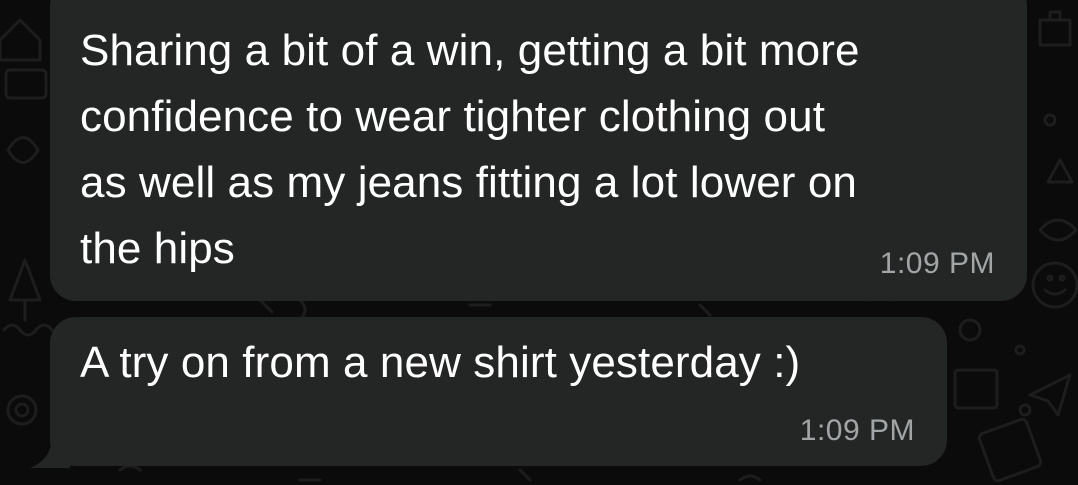 The width and height of the screenshot is (1078, 485). Describe the element at coordinates (440, 362) in the screenshot. I see `message-text: A try on from a new shirt yesterday :)` at that location.